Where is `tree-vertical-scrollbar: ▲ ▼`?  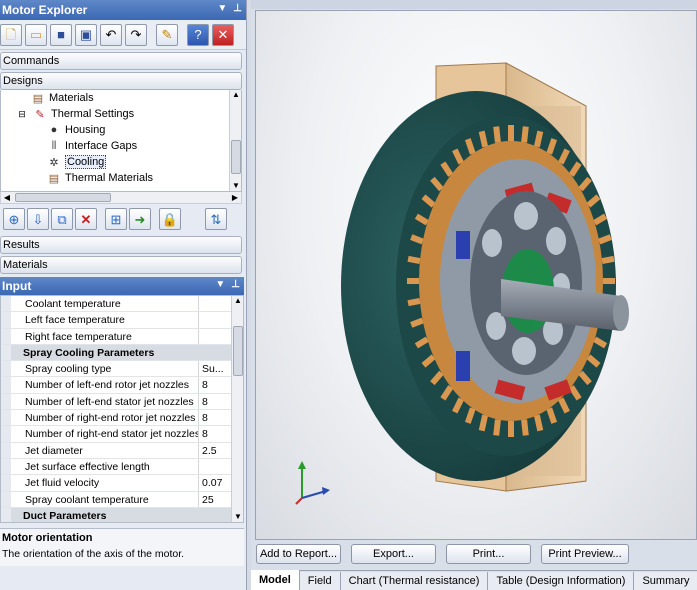 tree-vertical-scrollbar: ▲ ▼ is located at coordinates (235, 140).